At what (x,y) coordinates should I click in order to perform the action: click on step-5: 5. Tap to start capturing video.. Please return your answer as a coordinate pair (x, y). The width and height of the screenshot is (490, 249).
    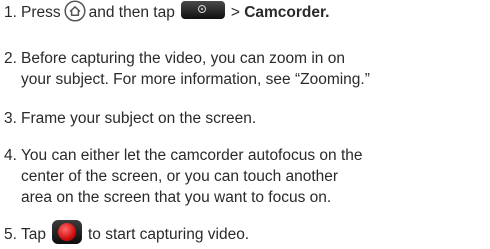
    Looking at the image, I should click on (246, 232).